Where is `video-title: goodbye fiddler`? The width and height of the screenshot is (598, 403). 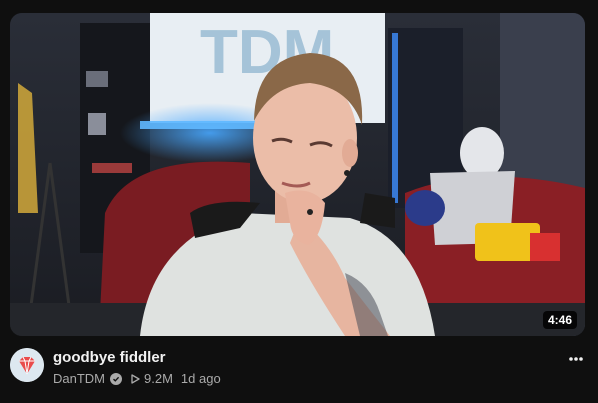 video-title: goodbye fiddler is located at coordinates (109, 358).